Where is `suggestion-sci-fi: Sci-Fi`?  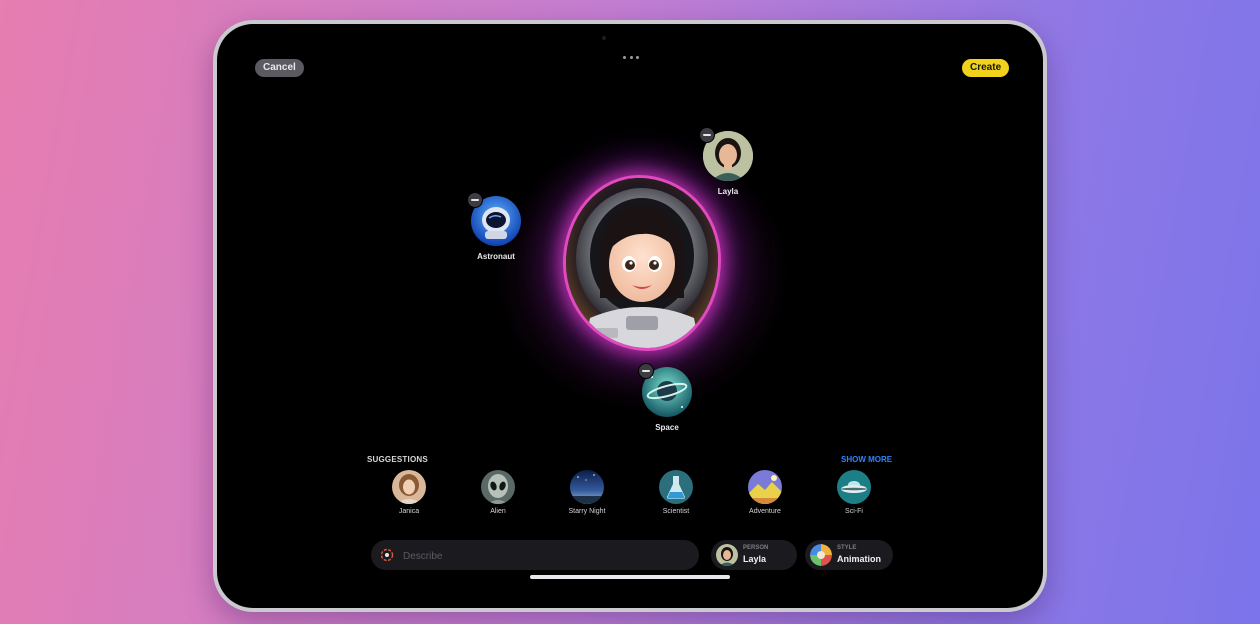
suggestion-sci-fi: Sci-Fi is located at coordinates (854, 492).